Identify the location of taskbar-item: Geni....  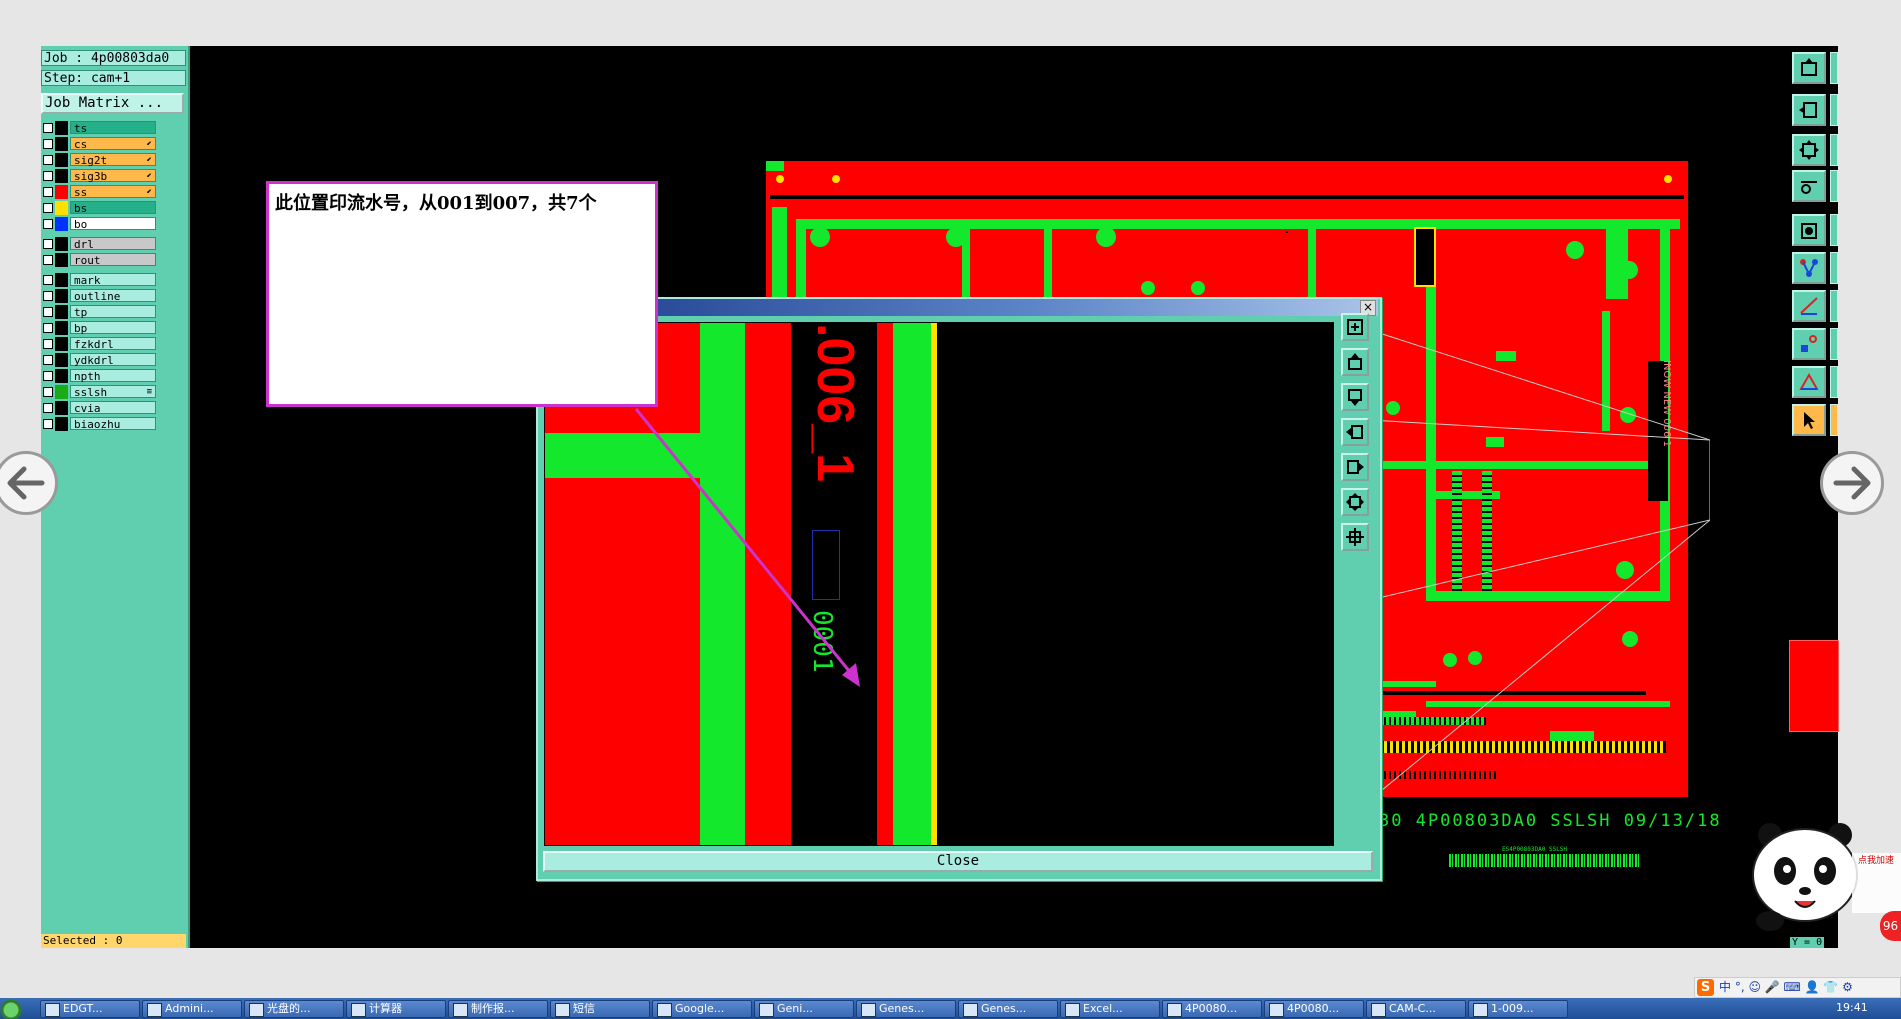
(804, 1009).